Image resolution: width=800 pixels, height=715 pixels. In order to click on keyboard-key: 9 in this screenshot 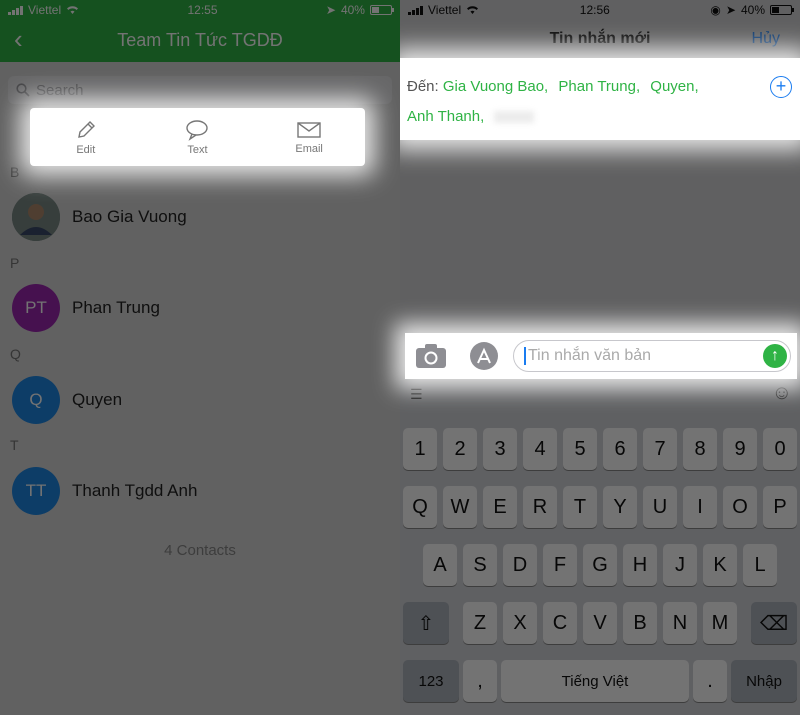, I will do `click(740, 449)`.